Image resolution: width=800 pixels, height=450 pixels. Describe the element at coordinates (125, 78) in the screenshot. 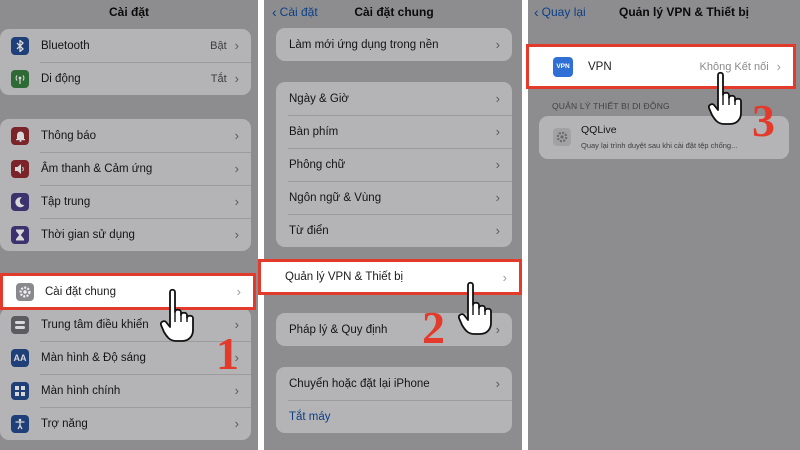

I see `settings-item-cellular: Di động Tắt ›` at that location.